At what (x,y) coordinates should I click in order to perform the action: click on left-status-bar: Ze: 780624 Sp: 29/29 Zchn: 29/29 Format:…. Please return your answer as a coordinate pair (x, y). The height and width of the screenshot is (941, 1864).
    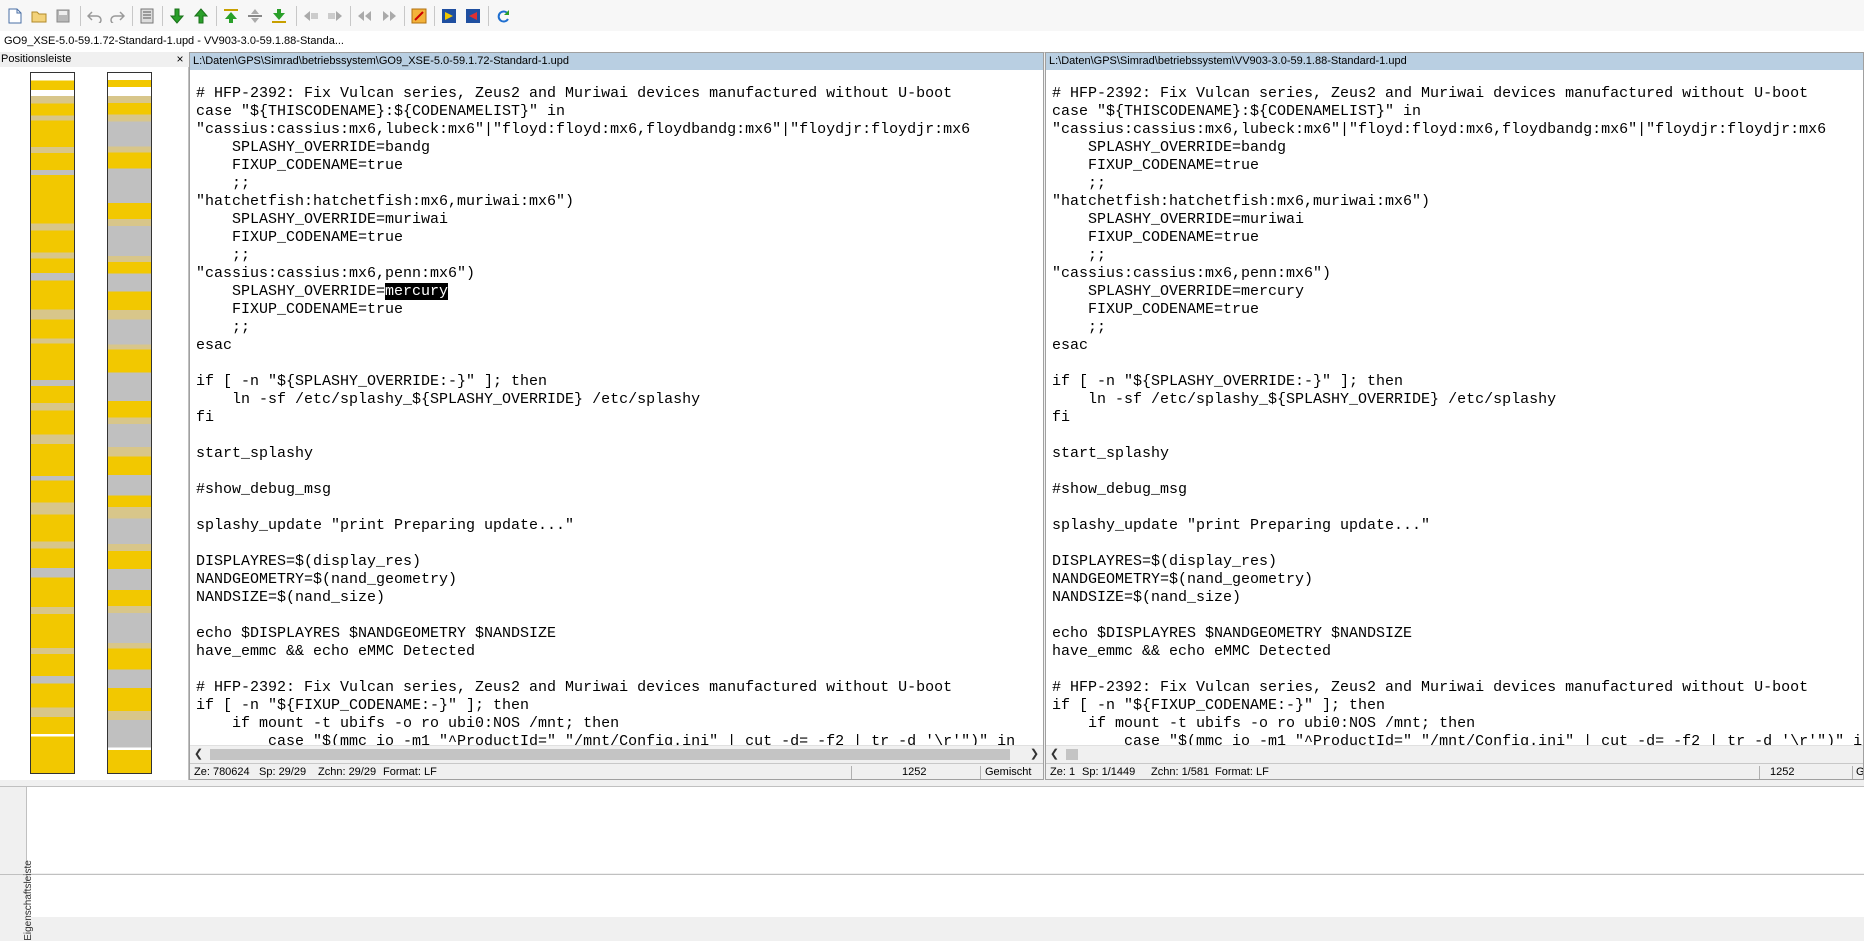
    Looking at the image, I should click on (616, 771).